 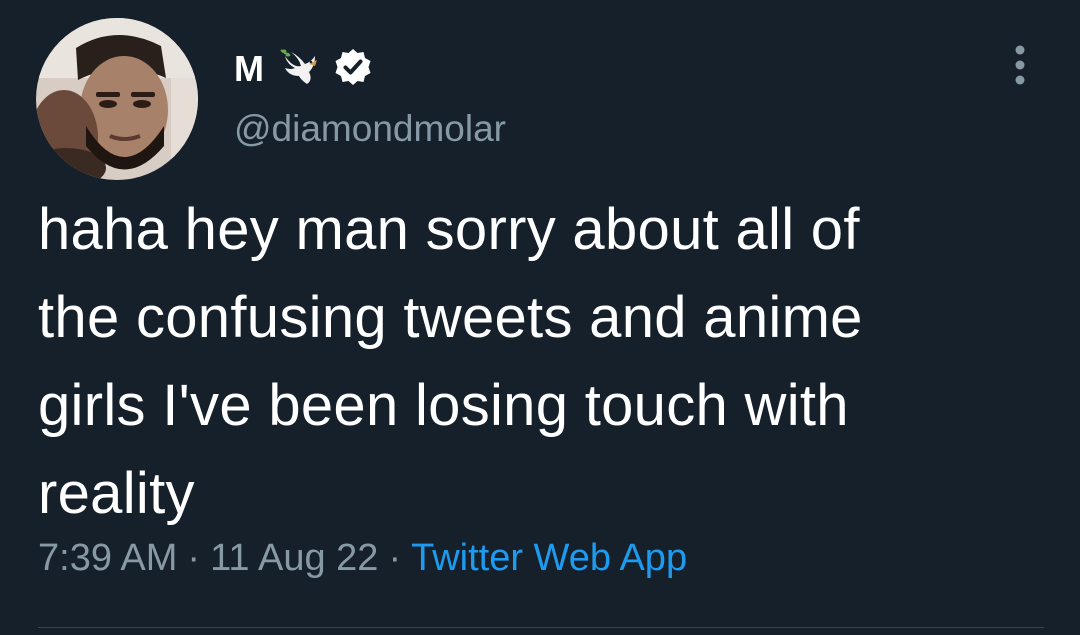 What do you see at coordinates (294, 558) in the screenshot?
I see `tweet-date: 11 Aug 22` at bounding box center [294, 558].